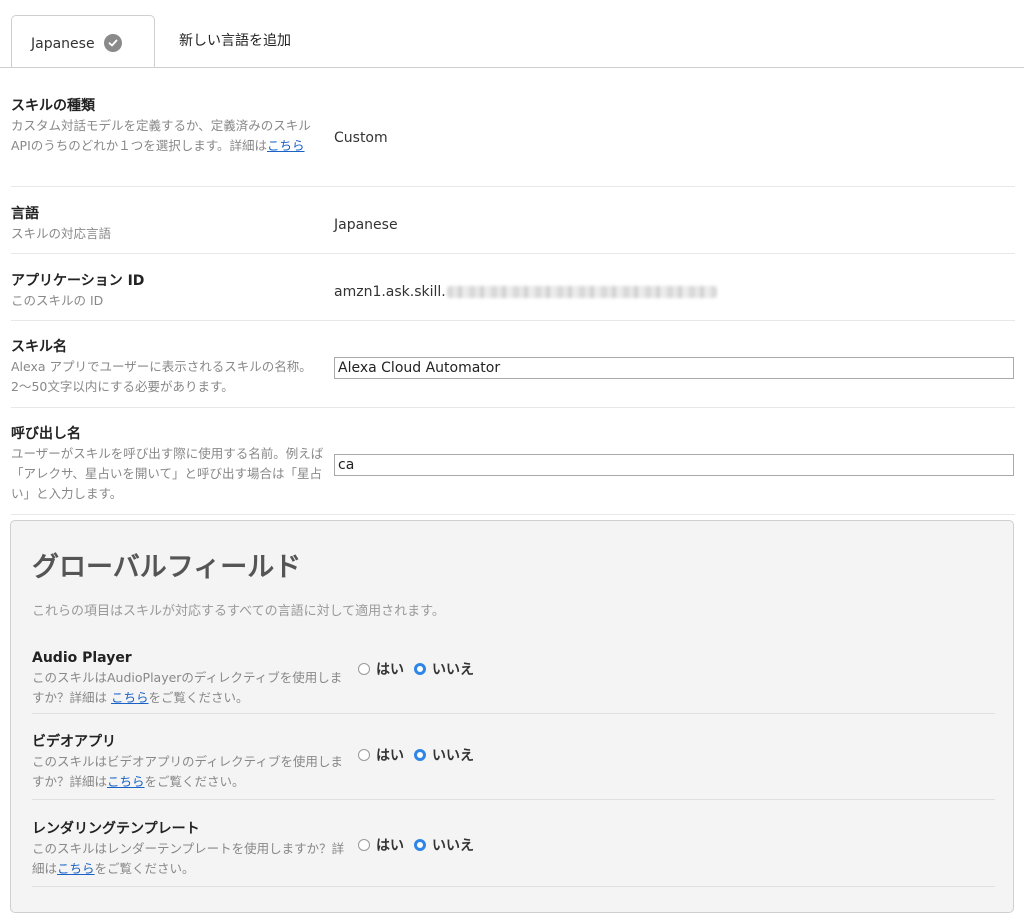 This screenshot has width=1024, height=923. Describe the element at coordinates (116, 829) in the screenshot. I see `render-template-title: レンダリングテンプレート` at that location.